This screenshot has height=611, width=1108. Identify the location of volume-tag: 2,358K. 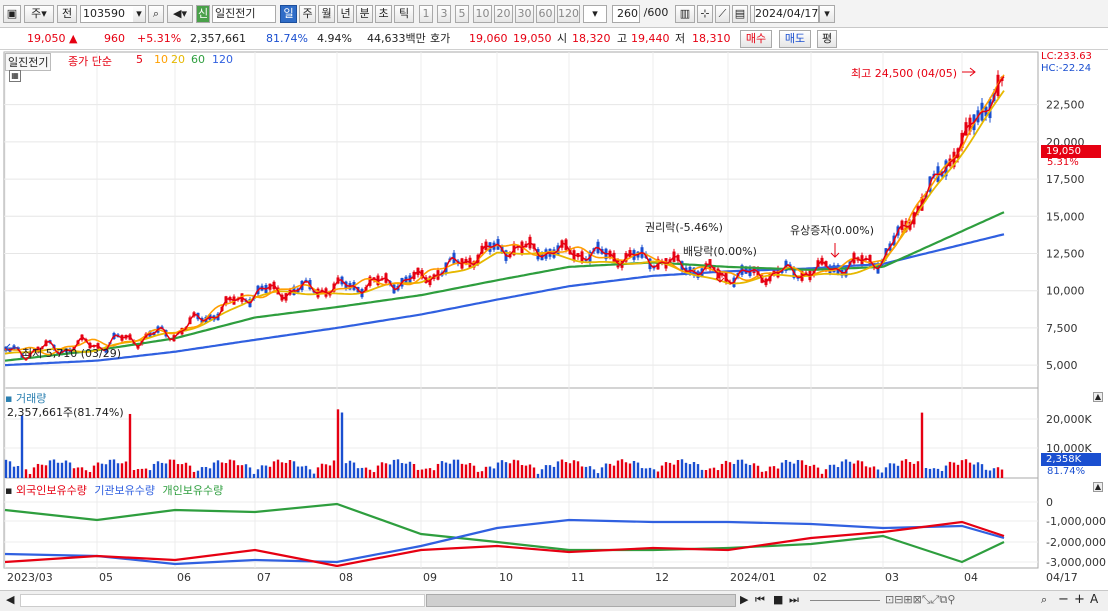
(1071, 459).